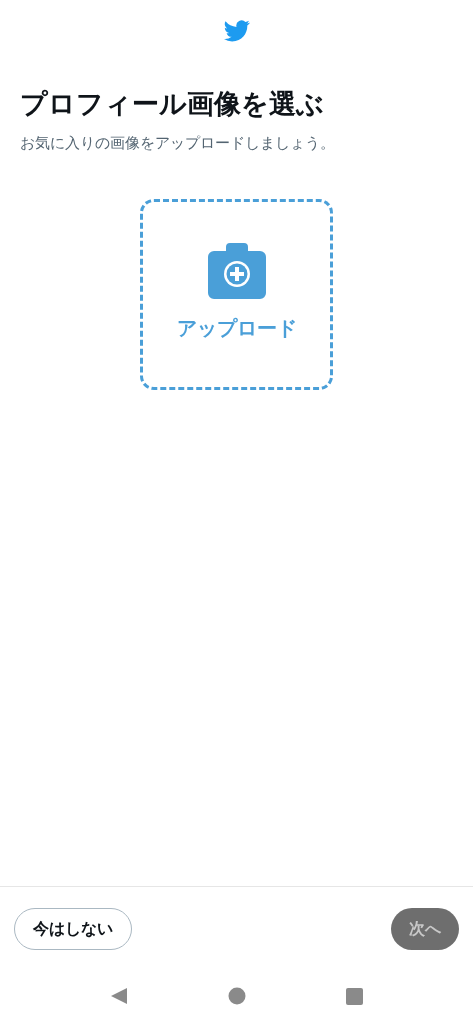 The image size is (473, 1024). Describe the element at coordinates (177, 143) in the screenshot. I see `subtitle: お気に入りの画像をアップロードしましょう。` at that location.